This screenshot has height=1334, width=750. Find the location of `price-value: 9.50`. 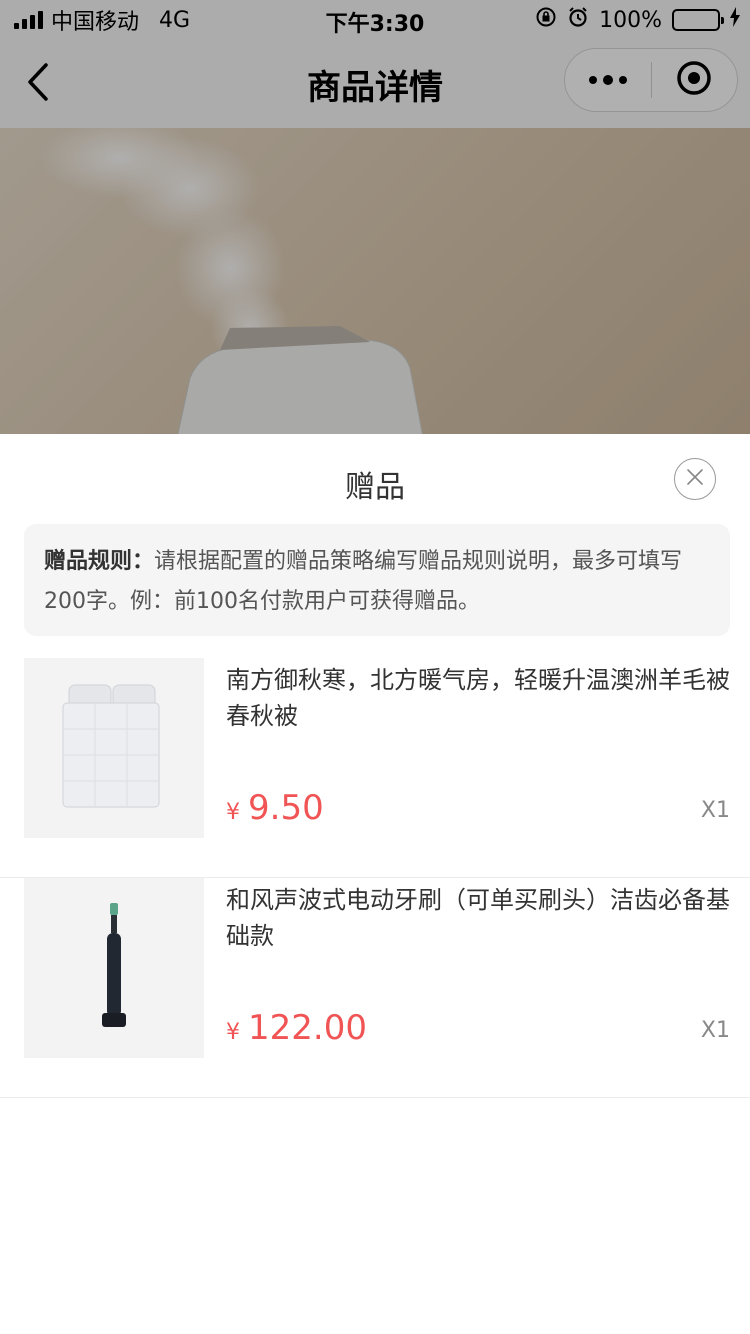

price-value: 9.50 is located at coordinates (286, 808).